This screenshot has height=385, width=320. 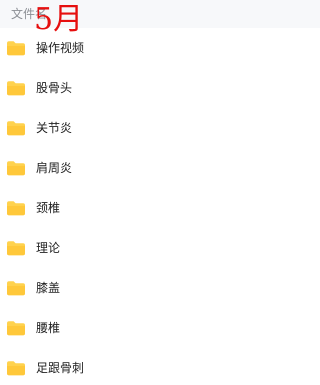 What do you see at coordinates (48, 288) in the screenshot?
I see `folder-name: 膝盖` at bounding box center [48, 288].